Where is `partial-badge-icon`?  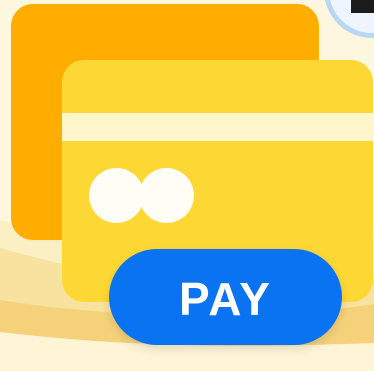 partial-badge-icon is located at coordinates (362, 6).